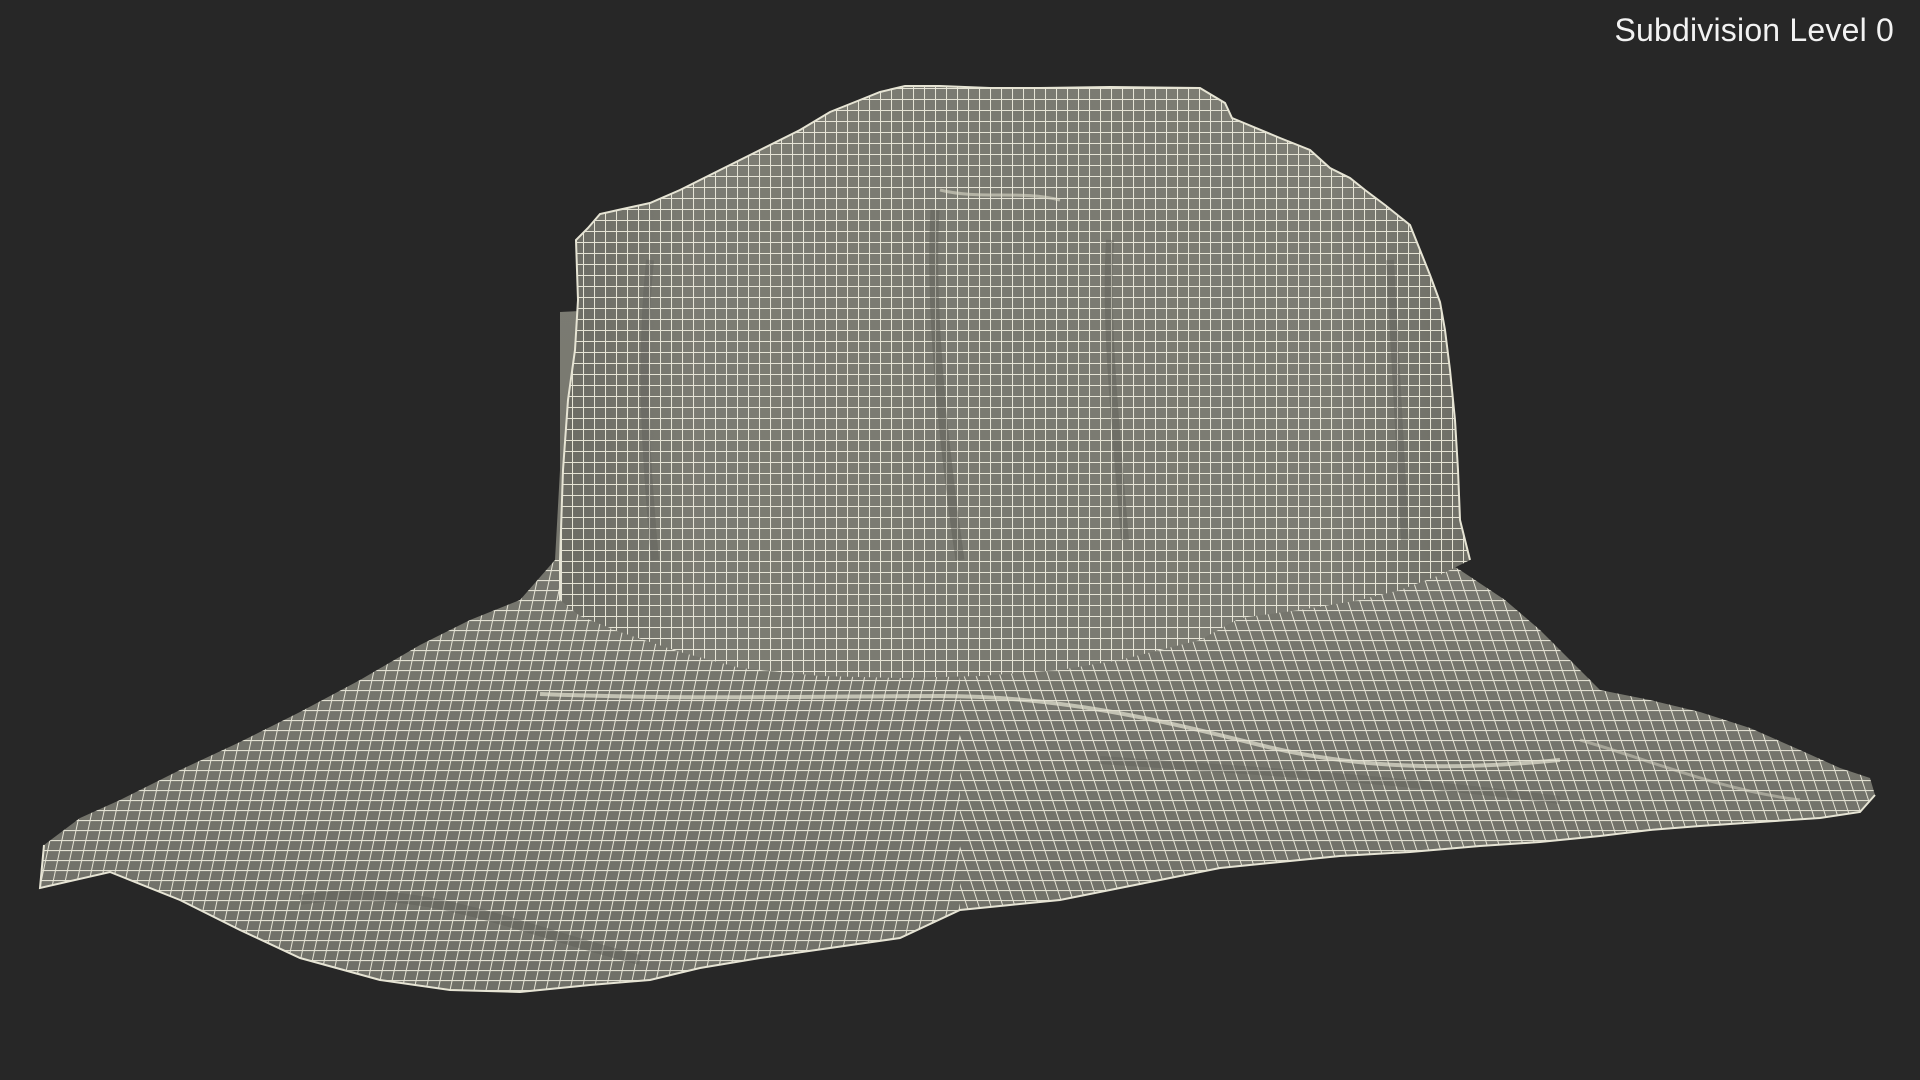  Describe the element at coordinates (1754, 30) in the screenshot. I see `subdivision-level-label: Subdivision Level 0` at that location.